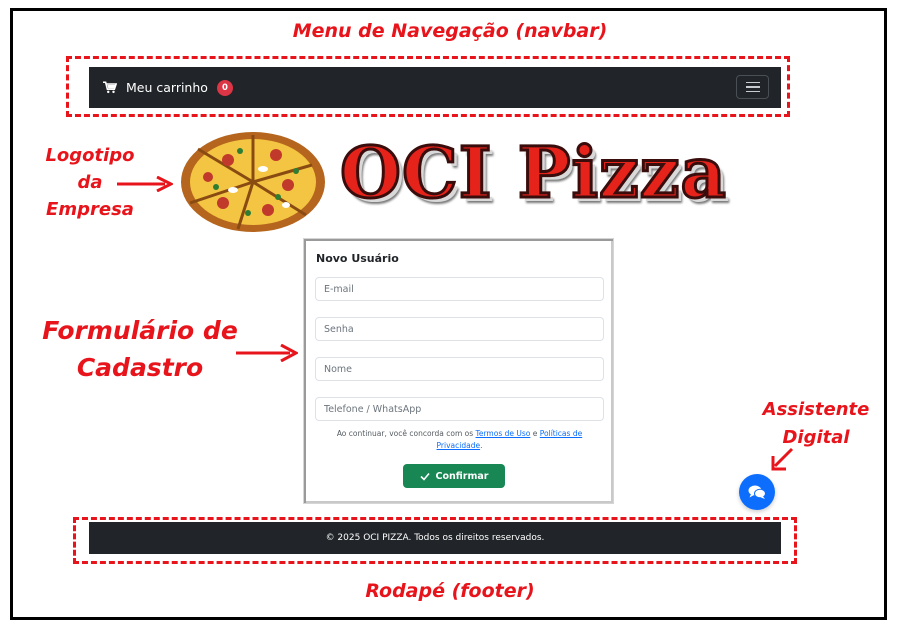 This screenshot has width=900, height=628. I want to click on navbar: Meu carrinho 0, so click(435, 87).